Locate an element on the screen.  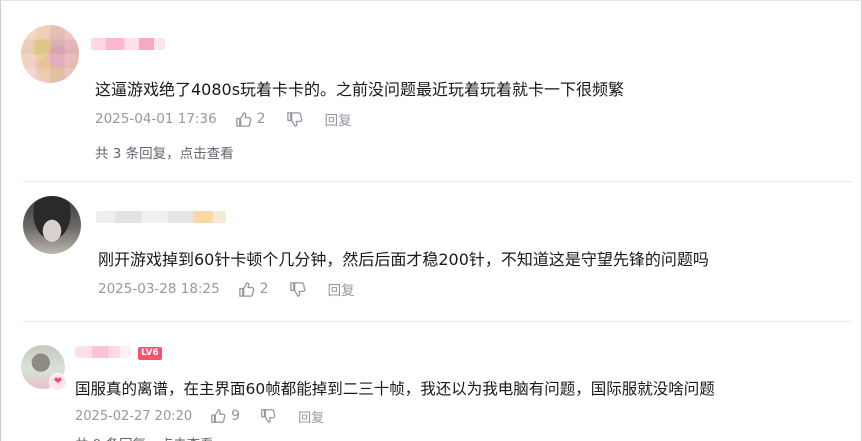
heart-badge-icon: ❤ is located at coordinates (58, 382).